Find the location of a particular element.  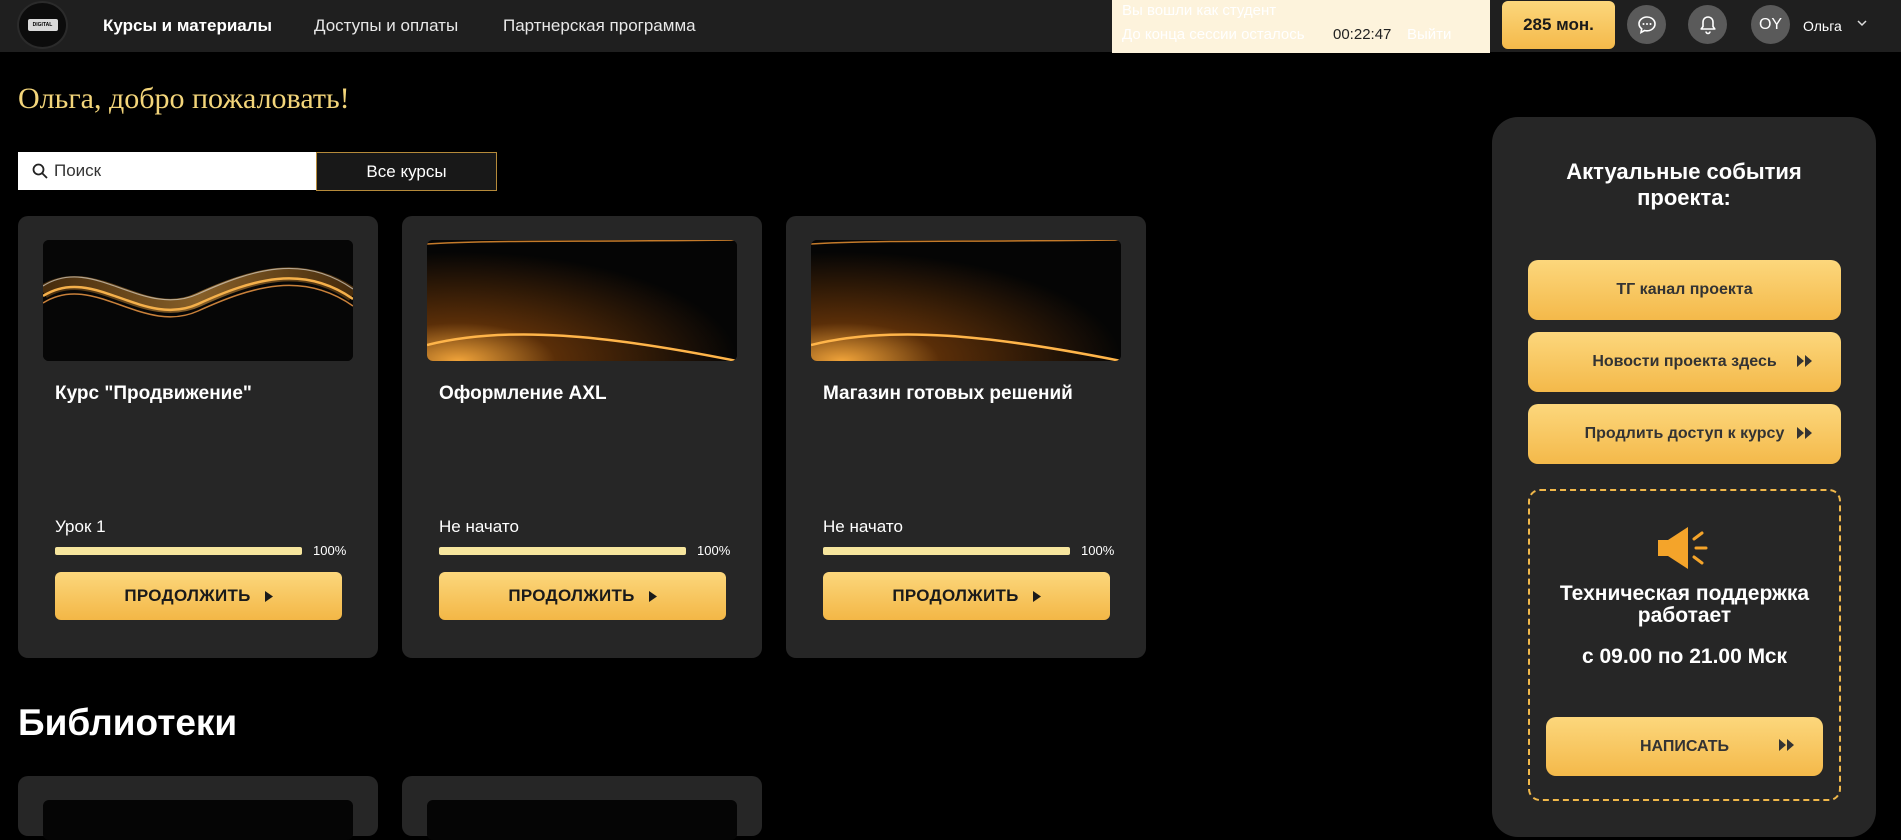

username: Ольга is located at coordinates (1822, 26).